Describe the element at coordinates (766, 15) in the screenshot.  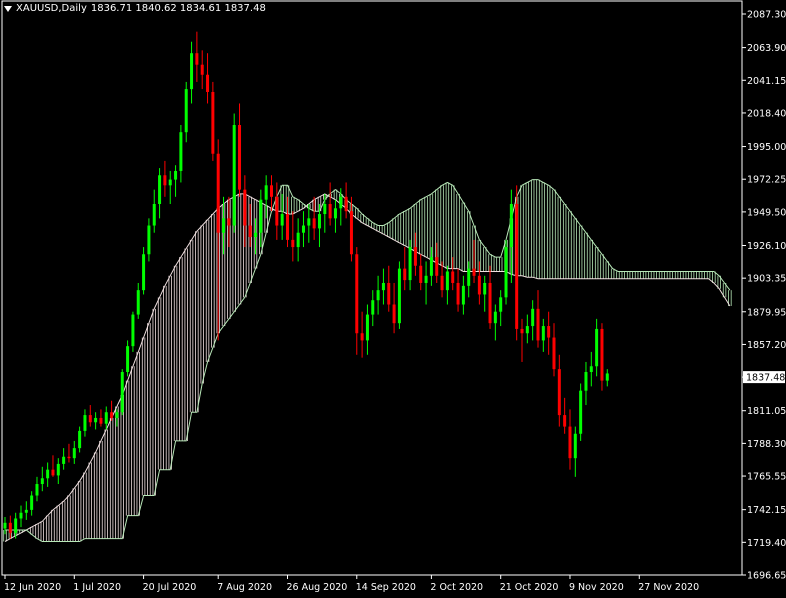
I see `y-tick-label: 2087.30` at that location.